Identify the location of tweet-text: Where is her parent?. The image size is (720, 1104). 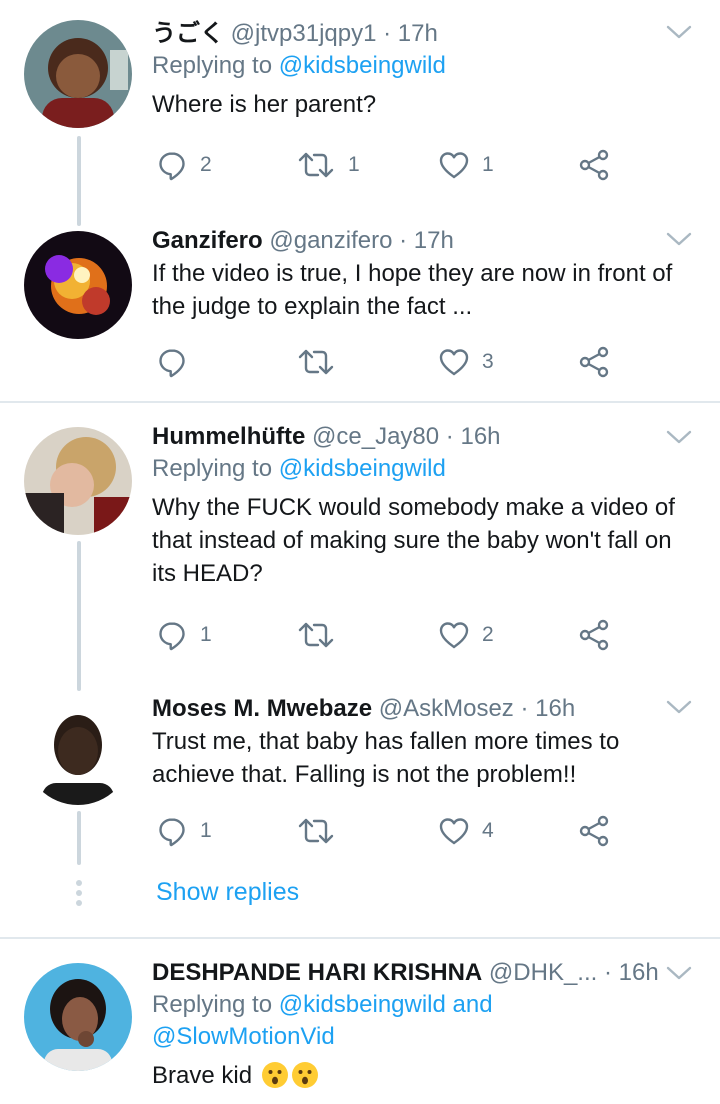
(264, 104).